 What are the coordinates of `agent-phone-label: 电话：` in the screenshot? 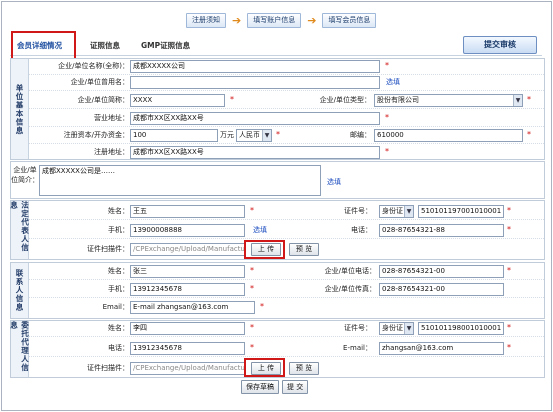 It's located at (118, 348).